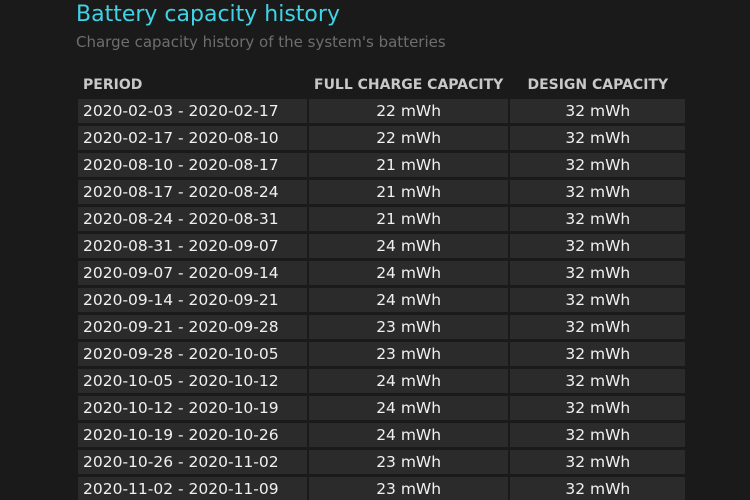 The height and width of the screenshot is (500, 750). I want to click on table-row: 2020-08-17 - 2020-08-24 21 mWh 32 mWh, so click(382, 192).